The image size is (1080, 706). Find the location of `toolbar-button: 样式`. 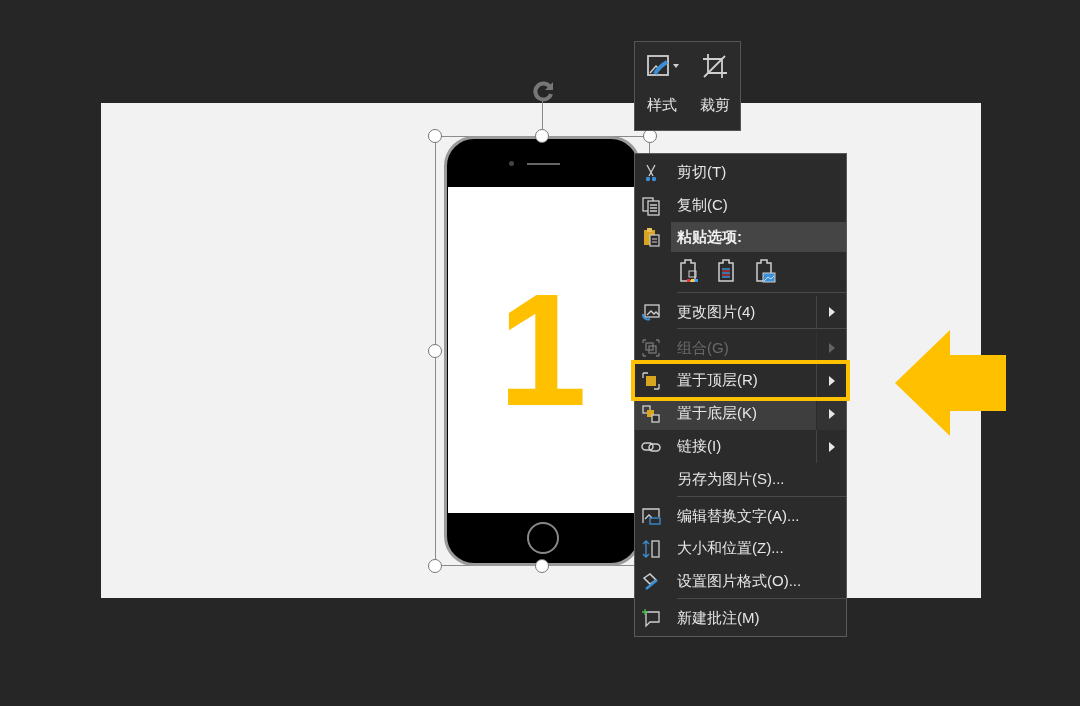

toolbar-button: 样式 is located at coordinates (662, 91).